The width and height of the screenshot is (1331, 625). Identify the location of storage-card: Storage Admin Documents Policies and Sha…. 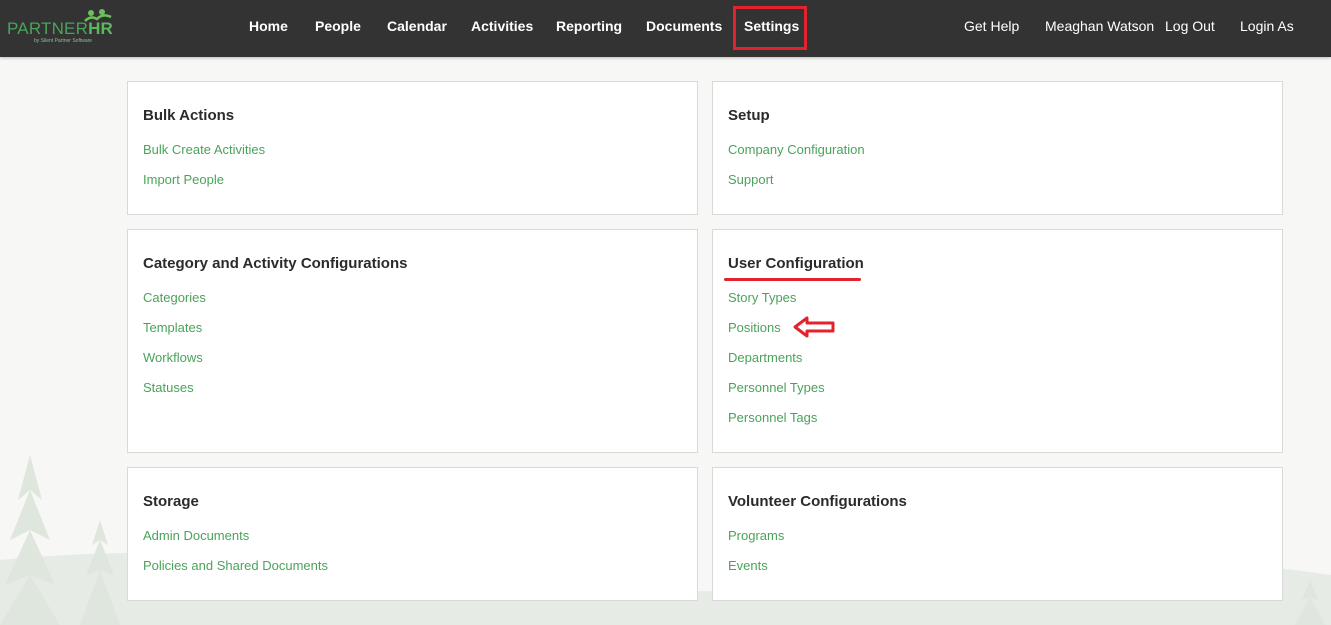
(412, 534).